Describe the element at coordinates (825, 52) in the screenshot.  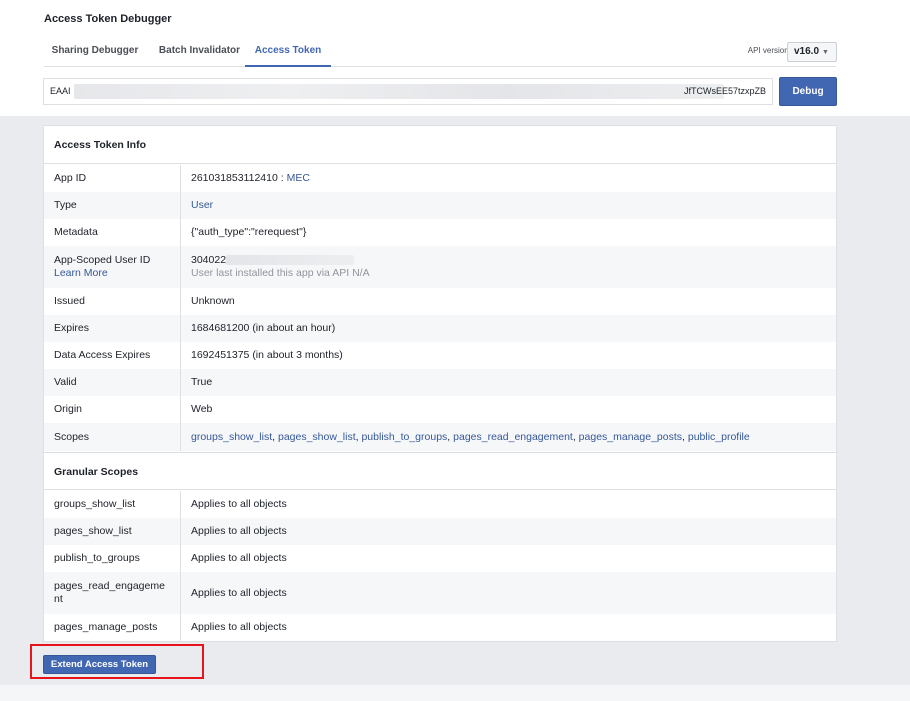
I see `chevron-down-icon: ▼` at that location.